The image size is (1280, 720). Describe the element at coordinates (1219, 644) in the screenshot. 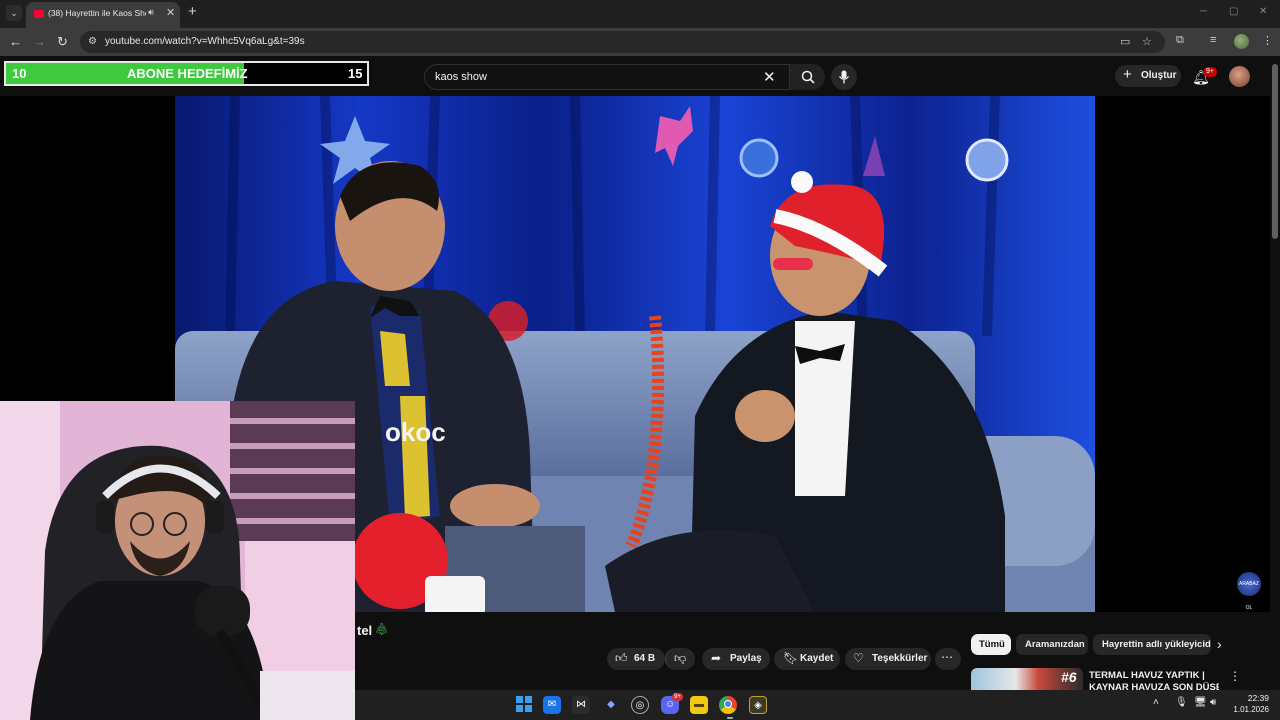

I see `chevron-right-icon: ›` at that location.